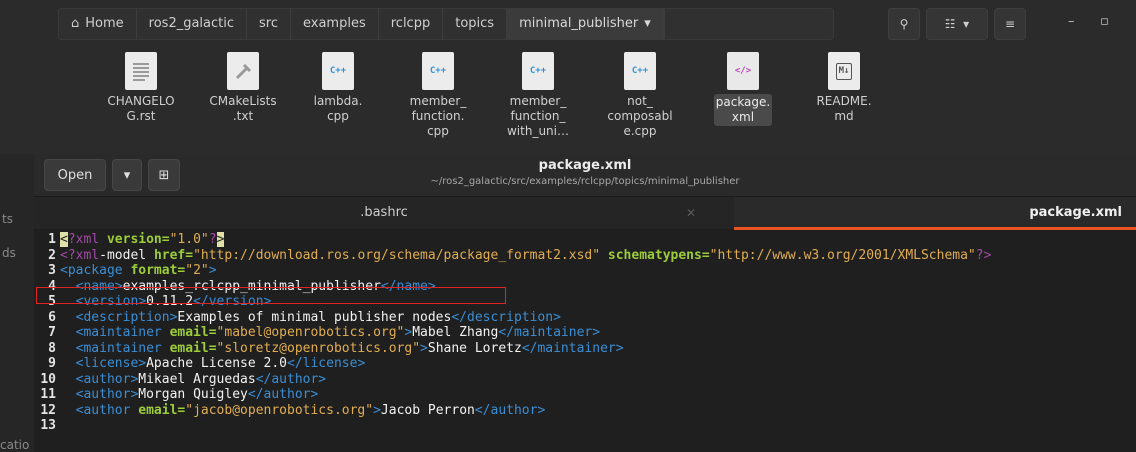  Describe the element at coordinates (52, 332) in the screenshot. I see `line-number: 7` at that location.